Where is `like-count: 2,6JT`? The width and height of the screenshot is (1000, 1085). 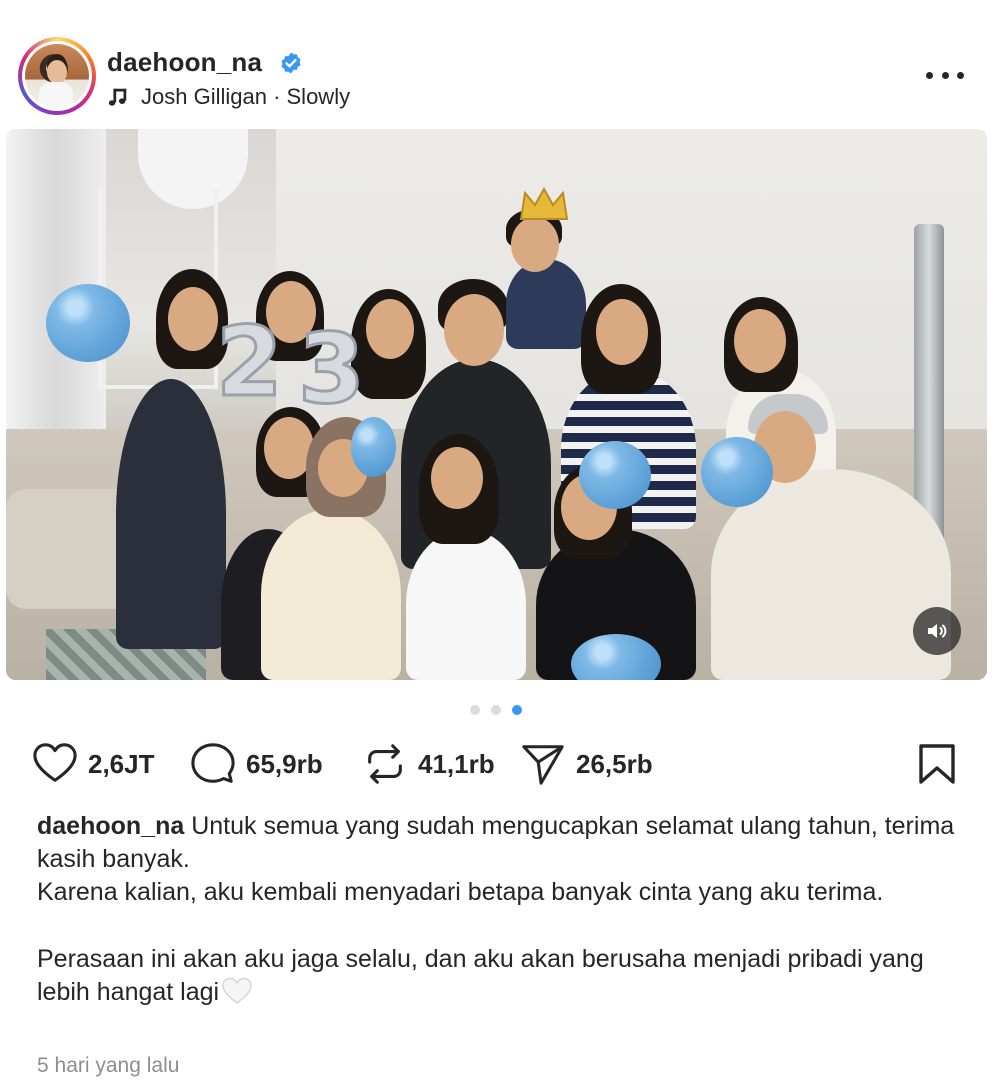
like-count: 2,6JT is located at coordinates (121, 763).